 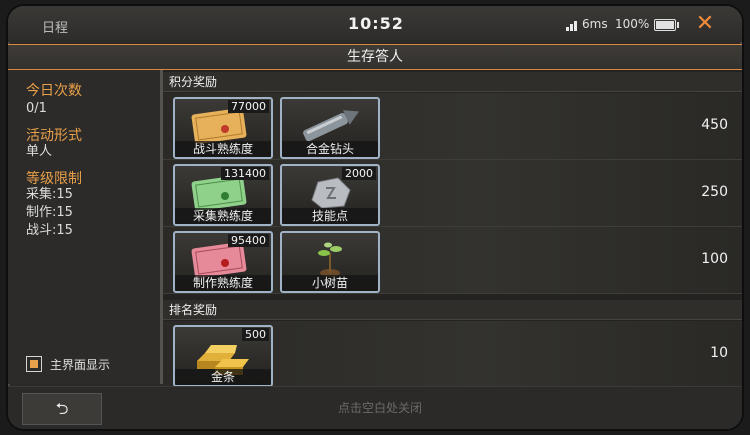 What do you see at coordinates (452, 126) in the screenshot?
I see `reward-row: 77000 战斗熟练度 合金钻头 450` at bounding box center [452, 126].